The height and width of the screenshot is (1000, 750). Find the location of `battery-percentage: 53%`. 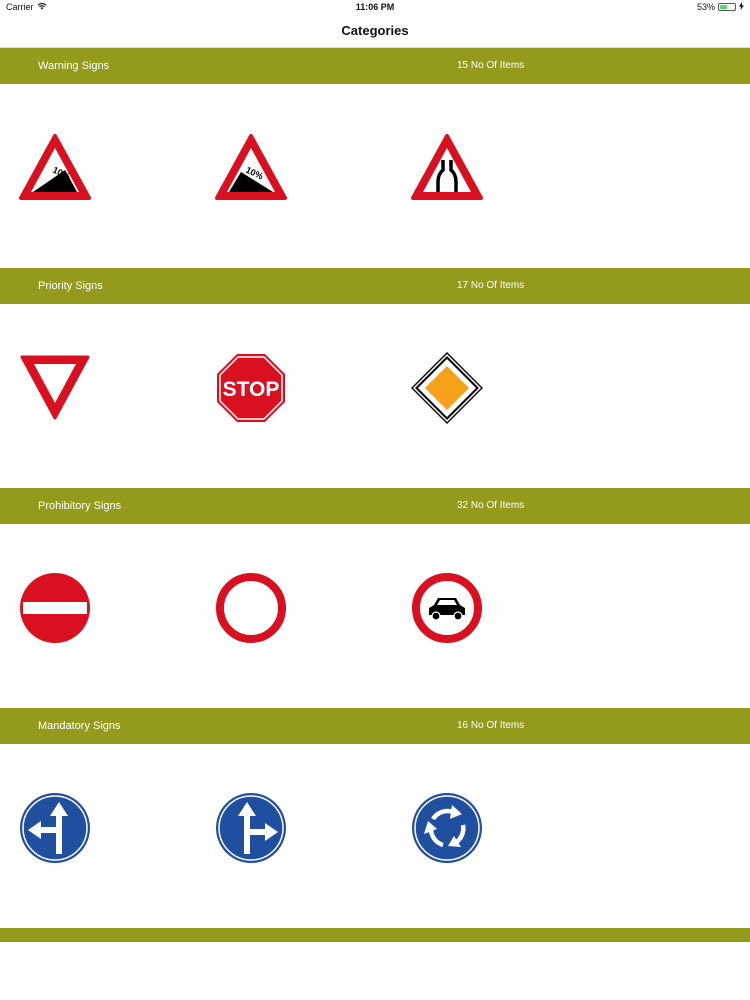

battery-percentage: 53% is located at coordinates (705, 7).